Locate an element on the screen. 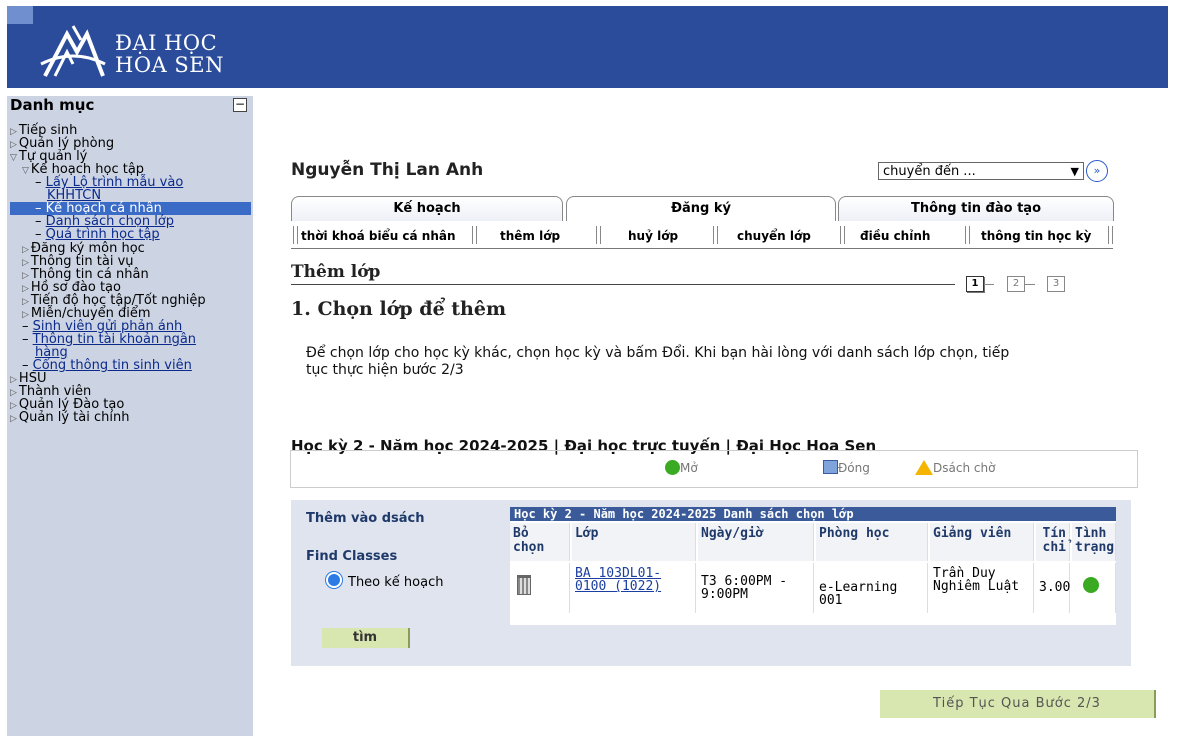 Image resolution: width=1181 pixels, height=736 pixels. goto-select: chuyển đến ... ▼ is located at coordinates (981, 171).